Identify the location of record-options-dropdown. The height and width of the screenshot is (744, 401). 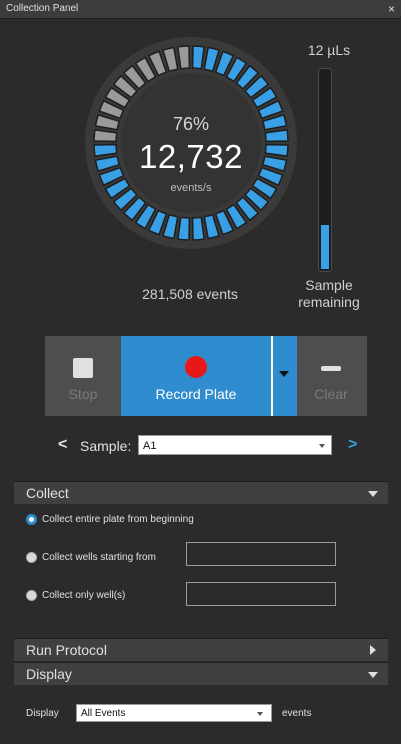
(284, 376).